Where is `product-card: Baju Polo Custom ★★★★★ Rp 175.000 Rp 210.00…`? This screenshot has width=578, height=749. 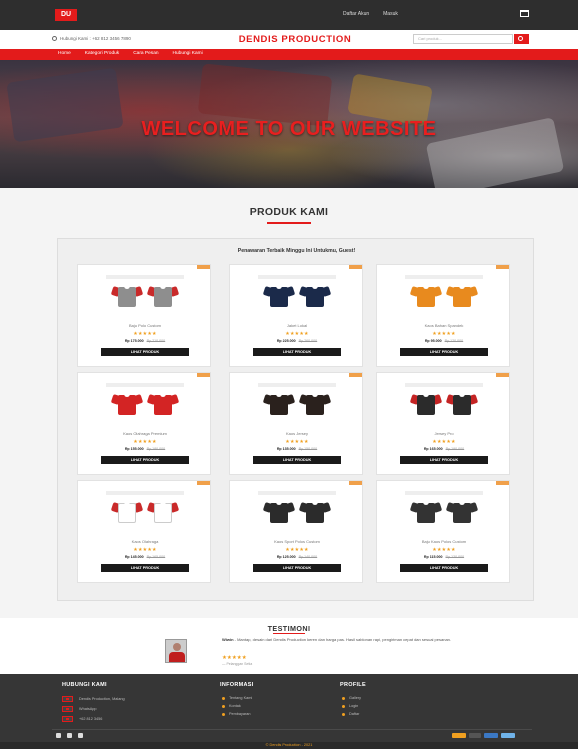
product-card: Baju Polo Custom ★★★★★ Rp 175.000 Rp 210.00… is located at coordinates (144, 315).